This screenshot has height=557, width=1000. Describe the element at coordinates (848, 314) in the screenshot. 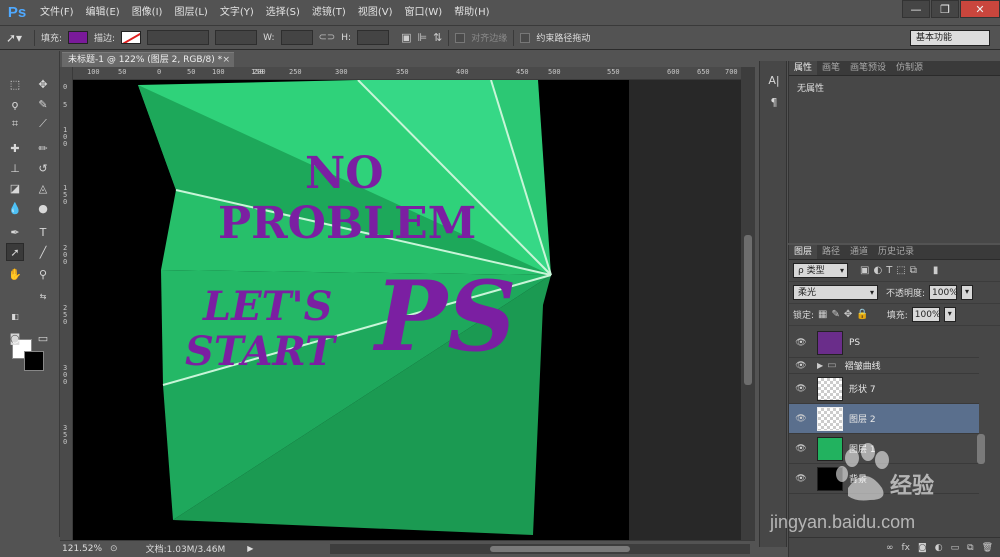

I see `lock-position-icon: ✥` at that location.